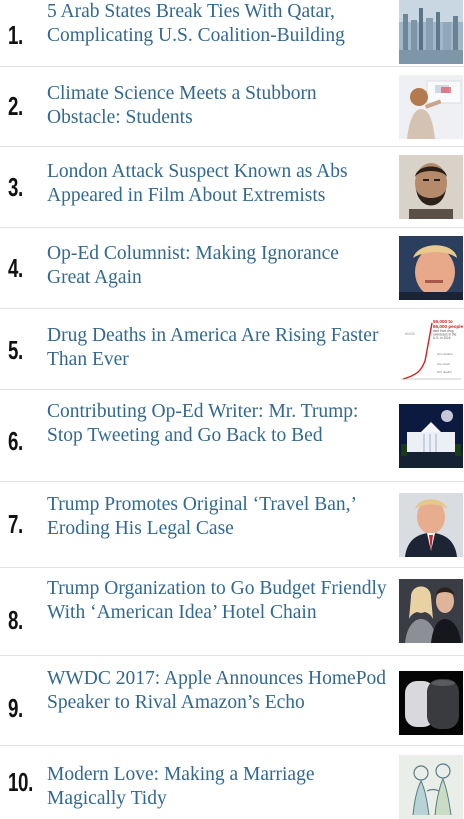 Image resolution: width=464 pixels, height=819 pixels. What do you see at coordinates (444, 372) in the screenshot?
I see `svg-text: HIV deaths` at bounding box center [444, 372].